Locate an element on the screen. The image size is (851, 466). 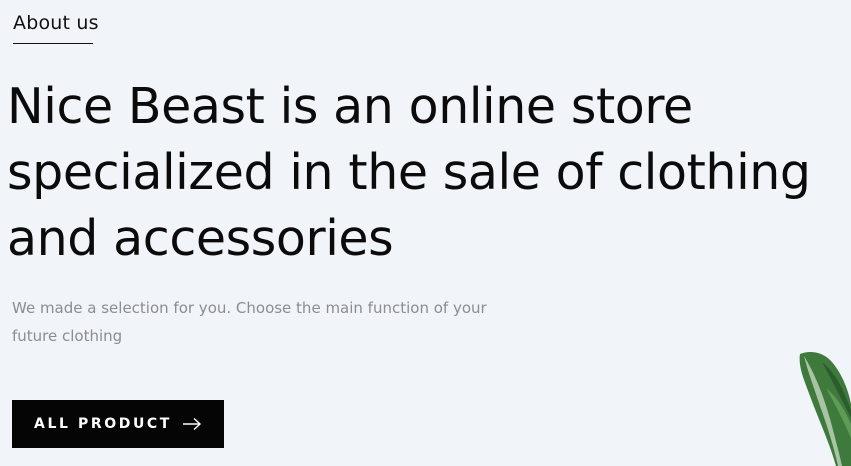
about-us-tab: About us is located at coordinates (56, 28).